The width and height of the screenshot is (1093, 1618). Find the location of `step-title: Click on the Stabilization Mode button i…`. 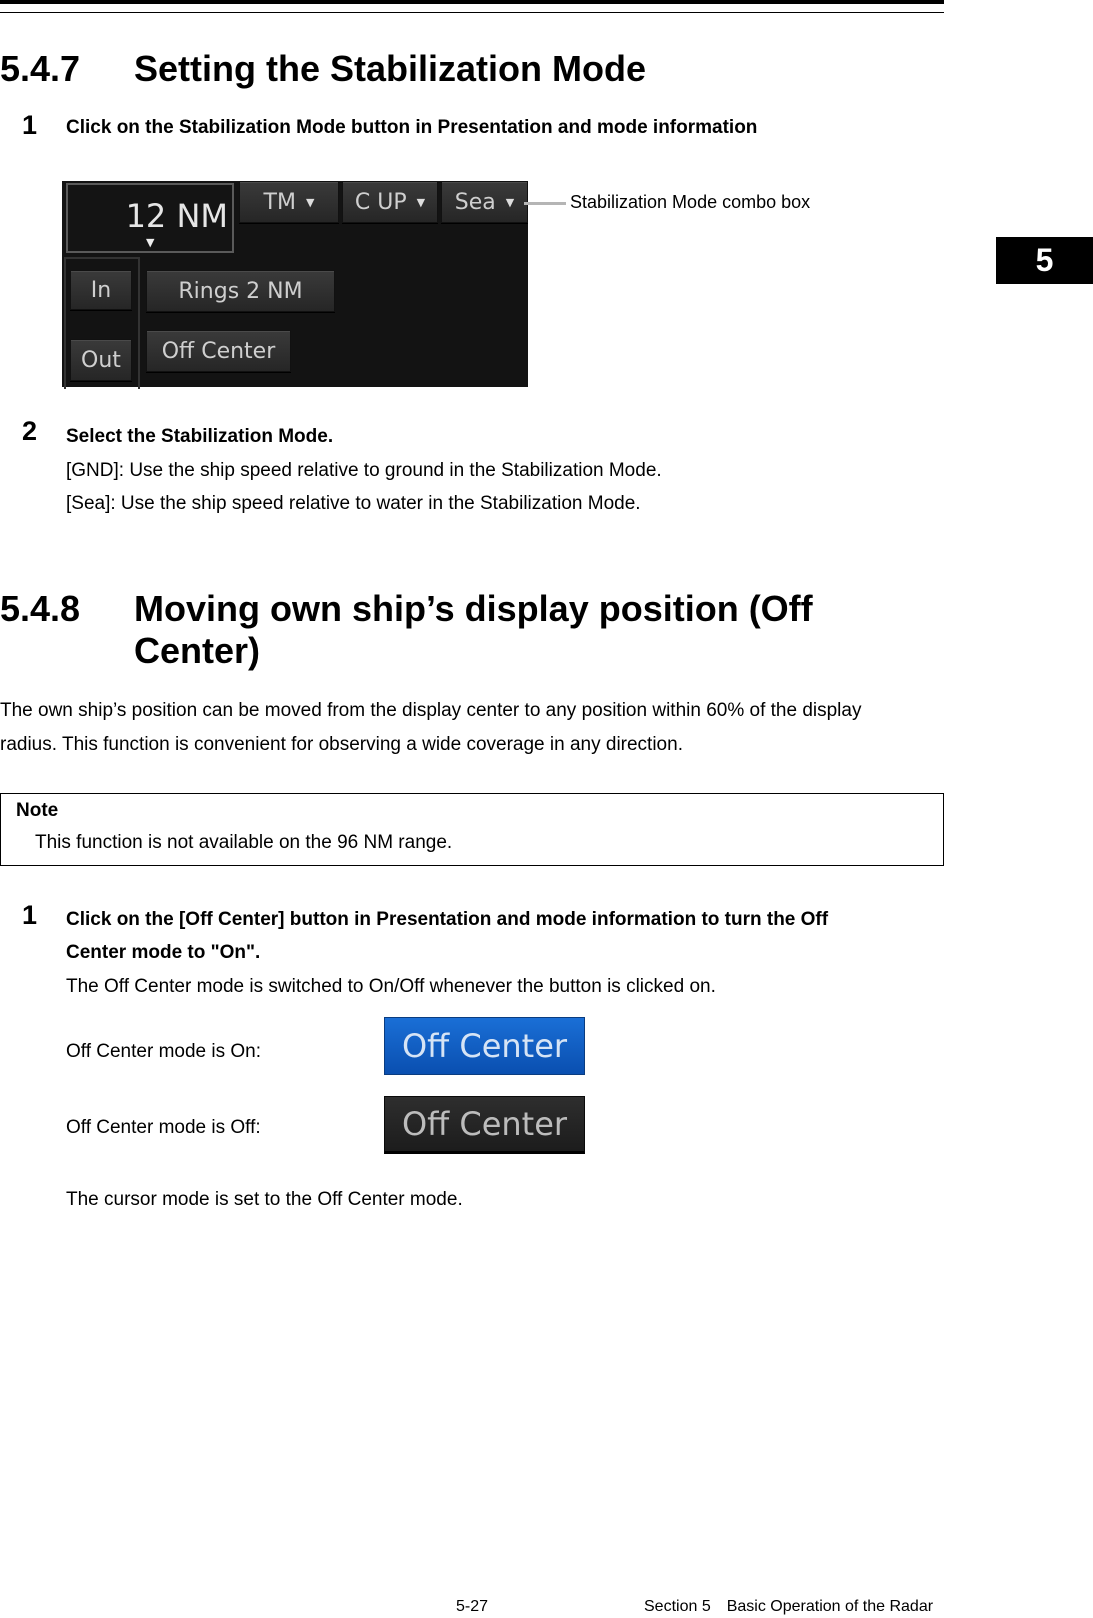

step-title: Click on the Stabilization Mode button i… is located at coordinates (412, 127).